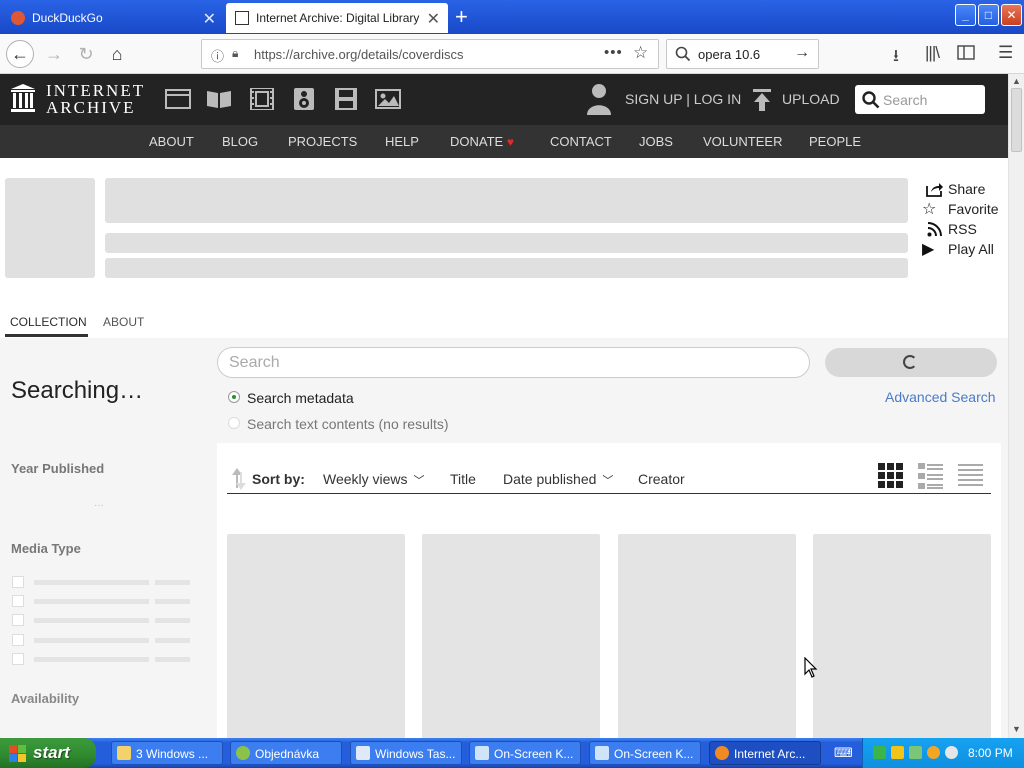 The height and width of the screenshot is (768, 1024). What do you see at coordinates (419, 481) in the screenshot?
I see `chevron-down-icon: ﹀` at bounding box center [419, 481].